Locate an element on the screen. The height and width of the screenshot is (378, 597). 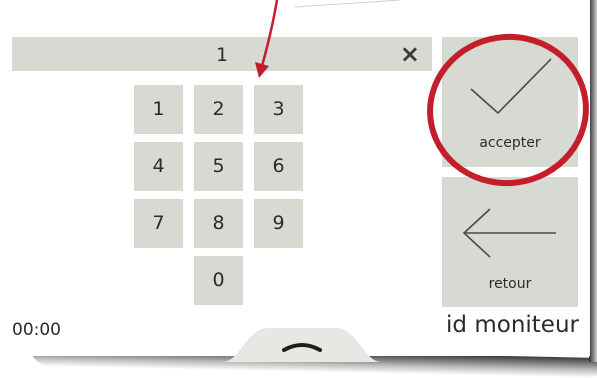
device-shadow-right is located at coordinates (593, 181).